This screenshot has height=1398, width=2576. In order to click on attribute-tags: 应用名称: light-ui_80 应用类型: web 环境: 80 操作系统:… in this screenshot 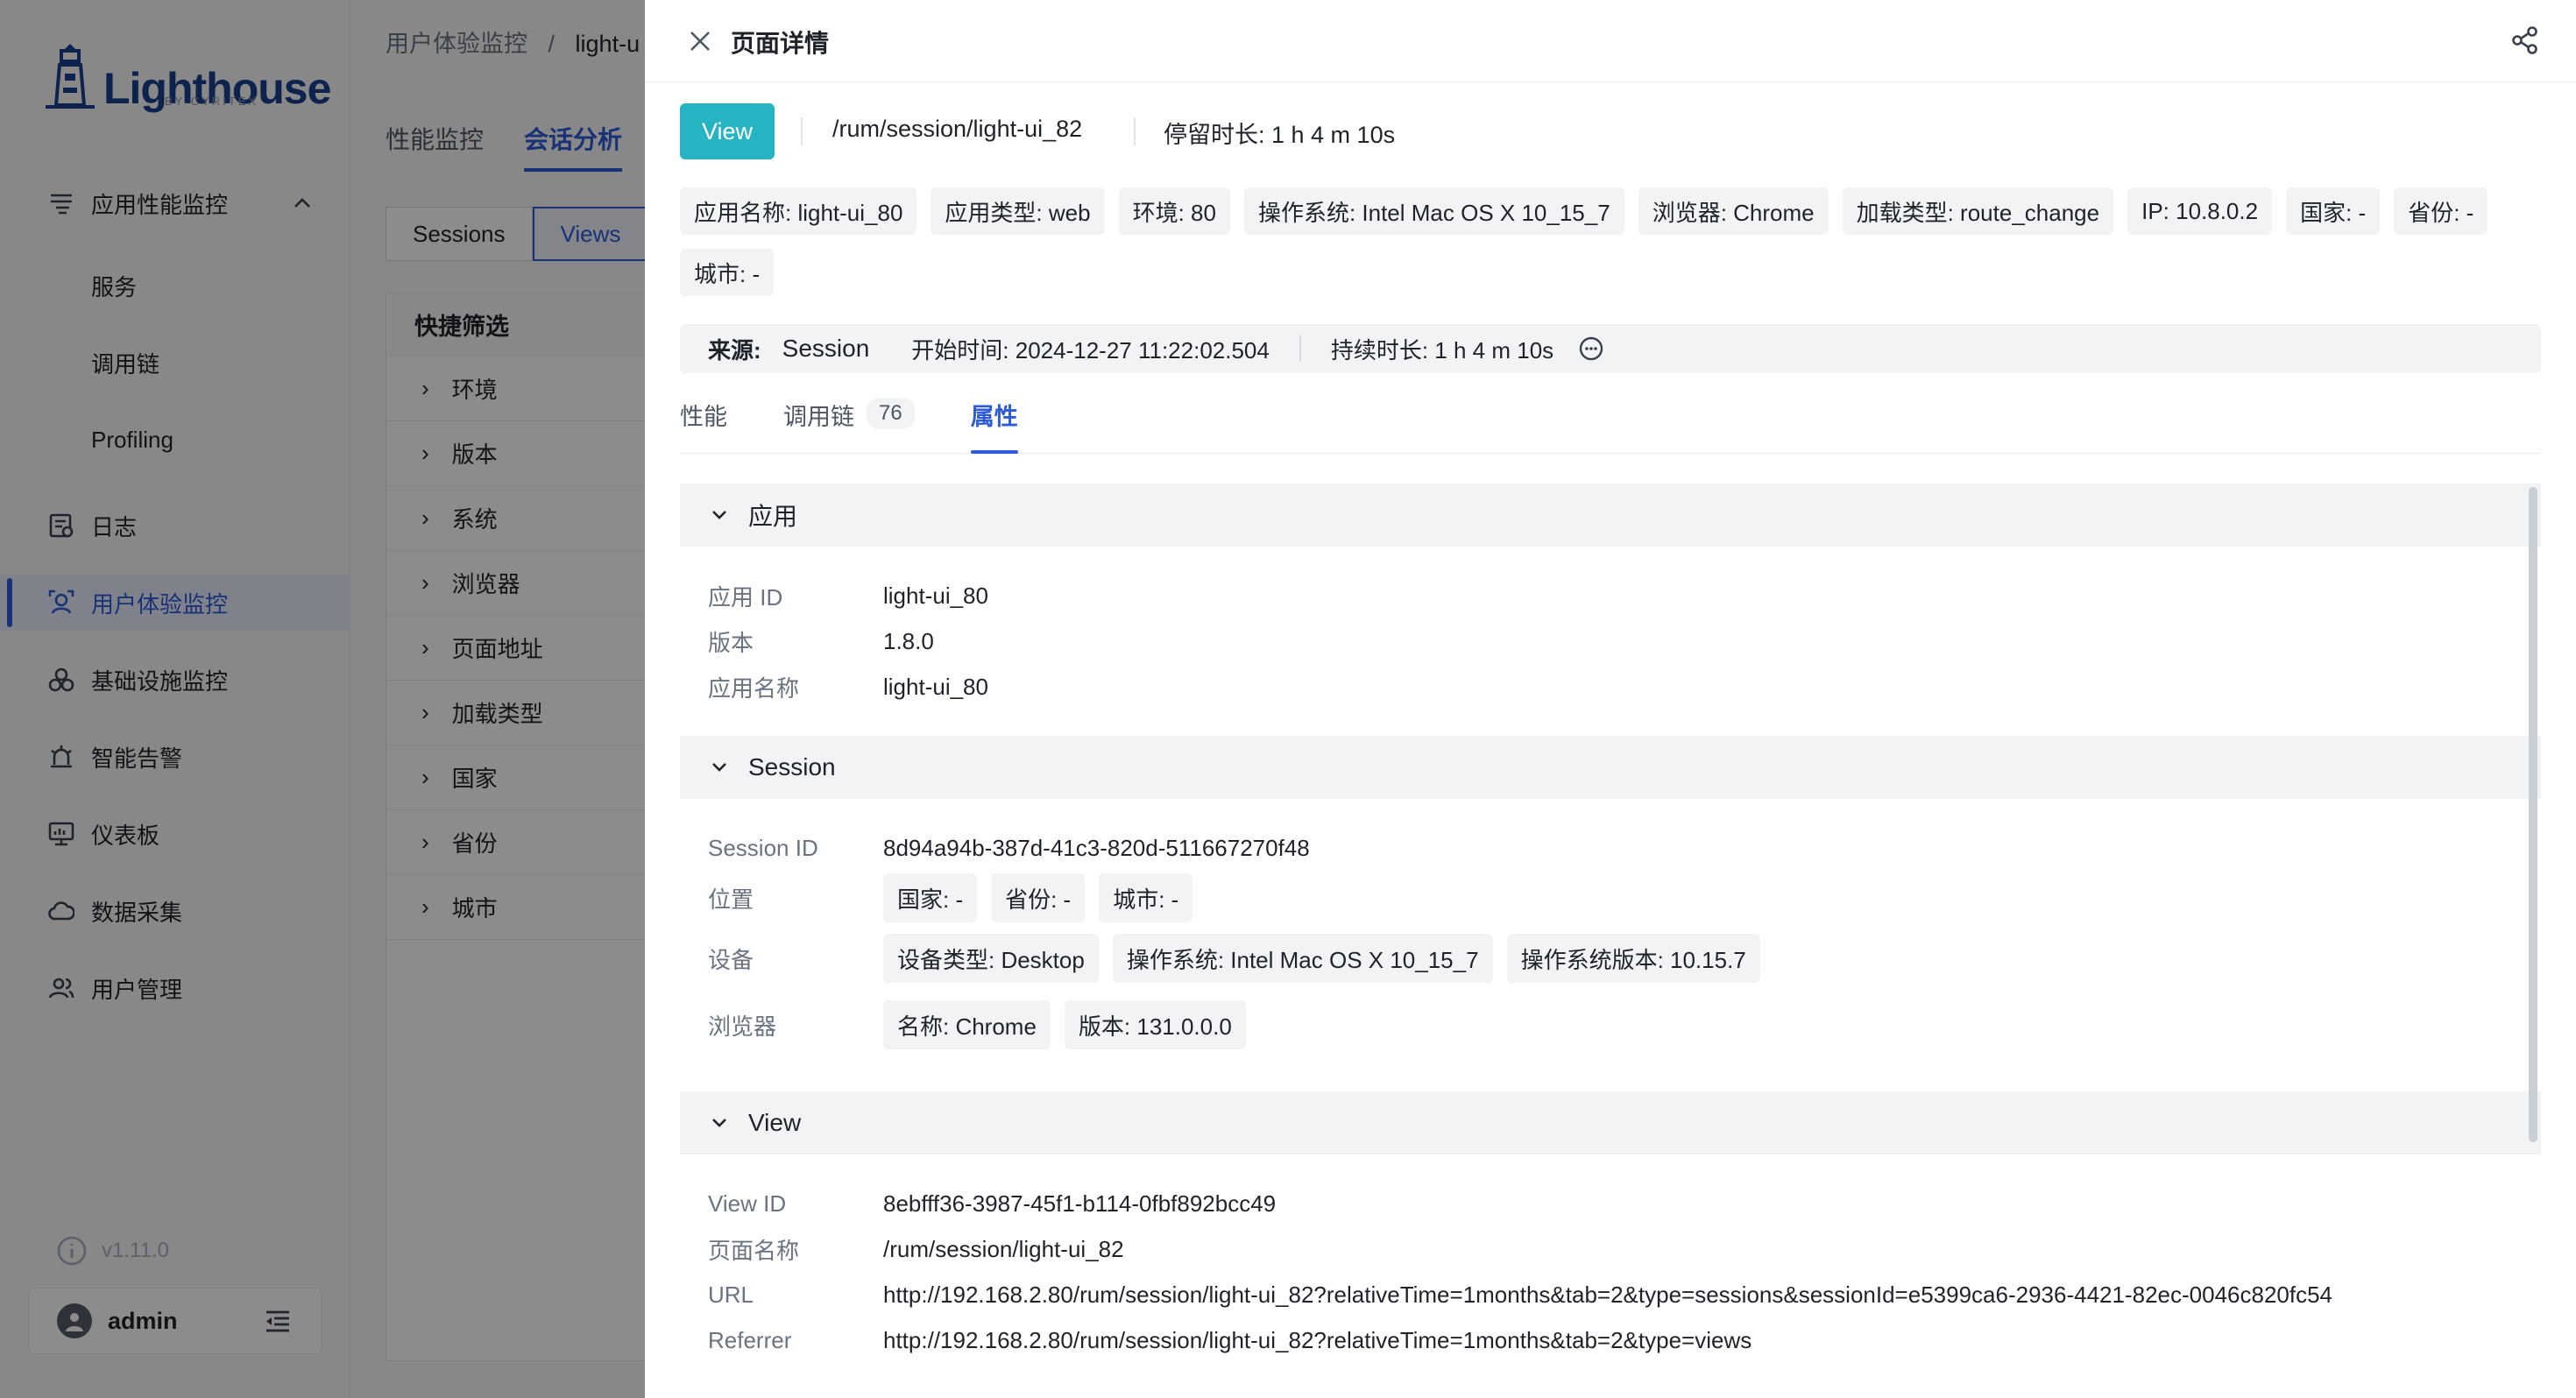, I will do `click(1613, 241)`.